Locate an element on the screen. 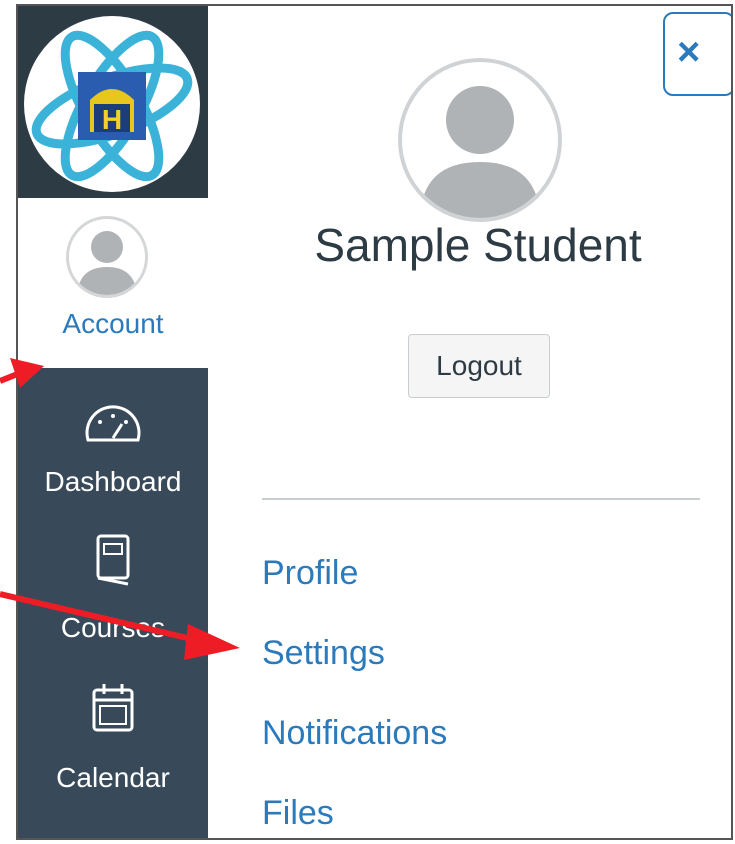  arrowhead-settings is located at coordinates (212, 642).